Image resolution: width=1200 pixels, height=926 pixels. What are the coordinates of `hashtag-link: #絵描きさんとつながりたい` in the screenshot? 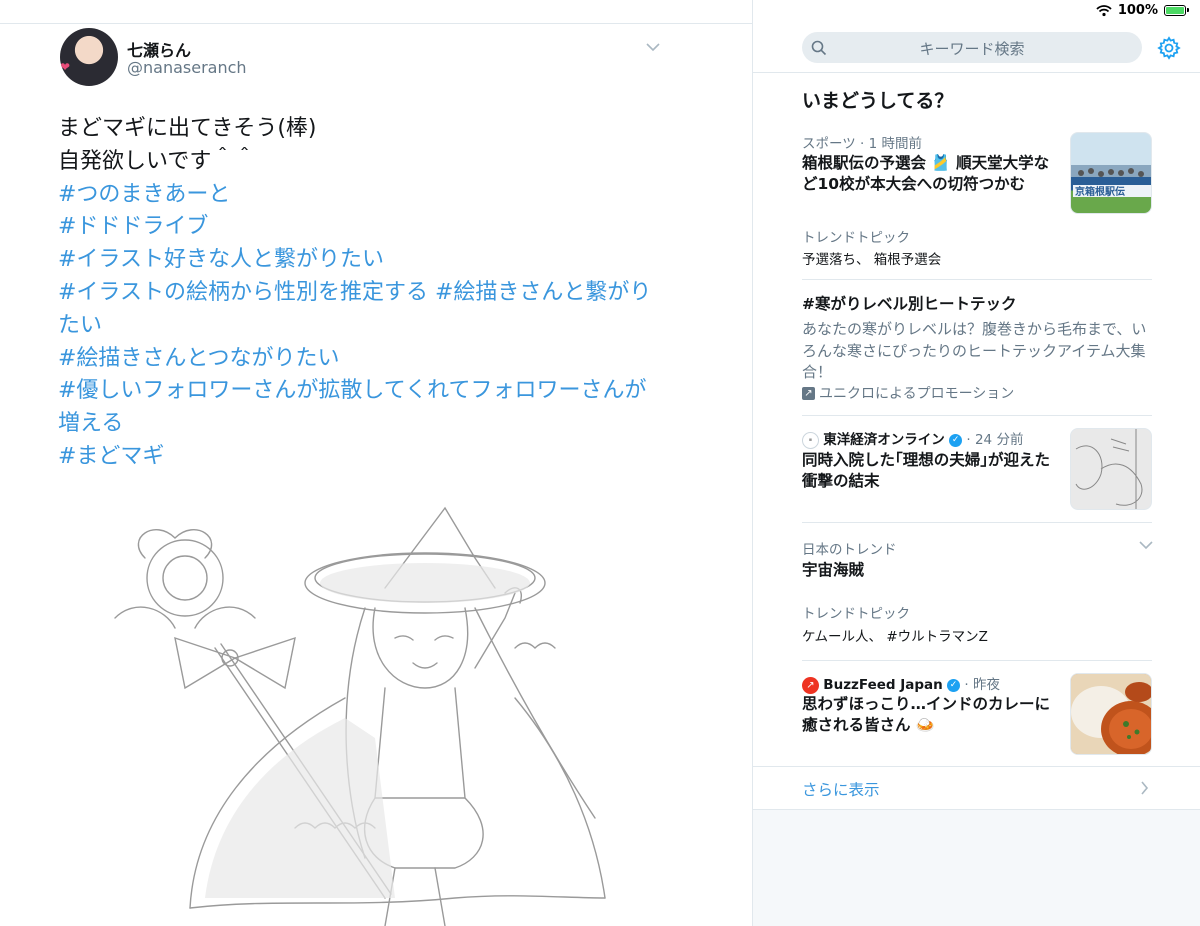 It's located at (358, 359).